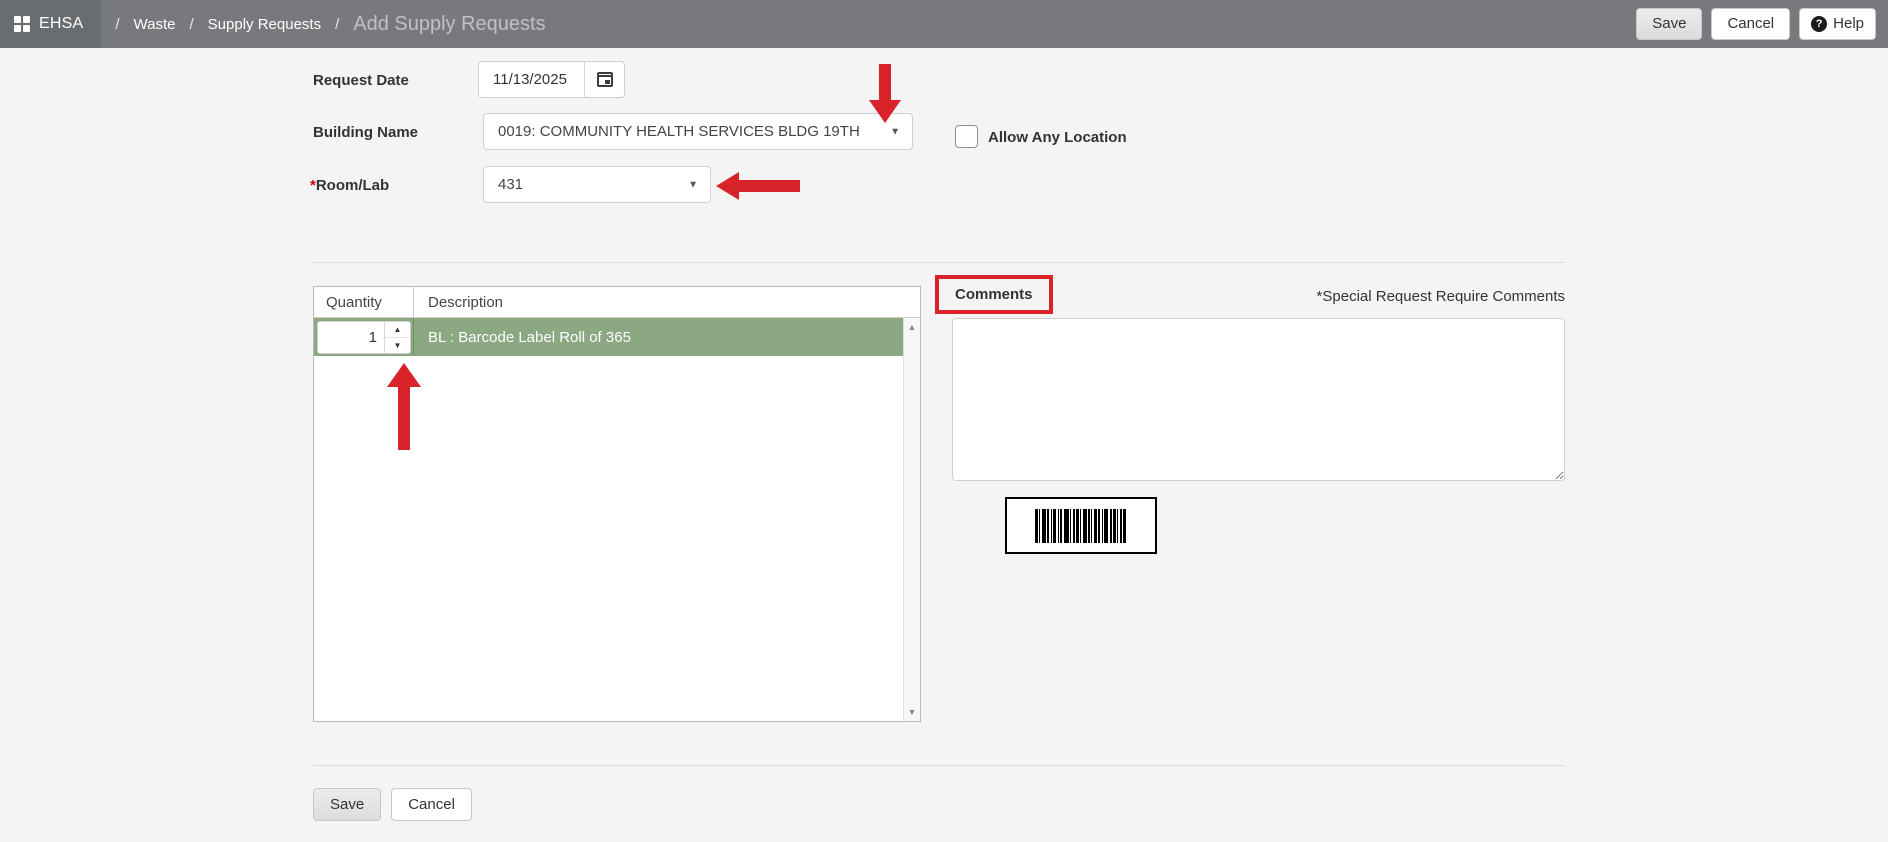 The width and height of the screenshot is (1888, 842). Describe the element at coordinates (1258, 399) in the screenshot. I see `comments-textarea` at that location.